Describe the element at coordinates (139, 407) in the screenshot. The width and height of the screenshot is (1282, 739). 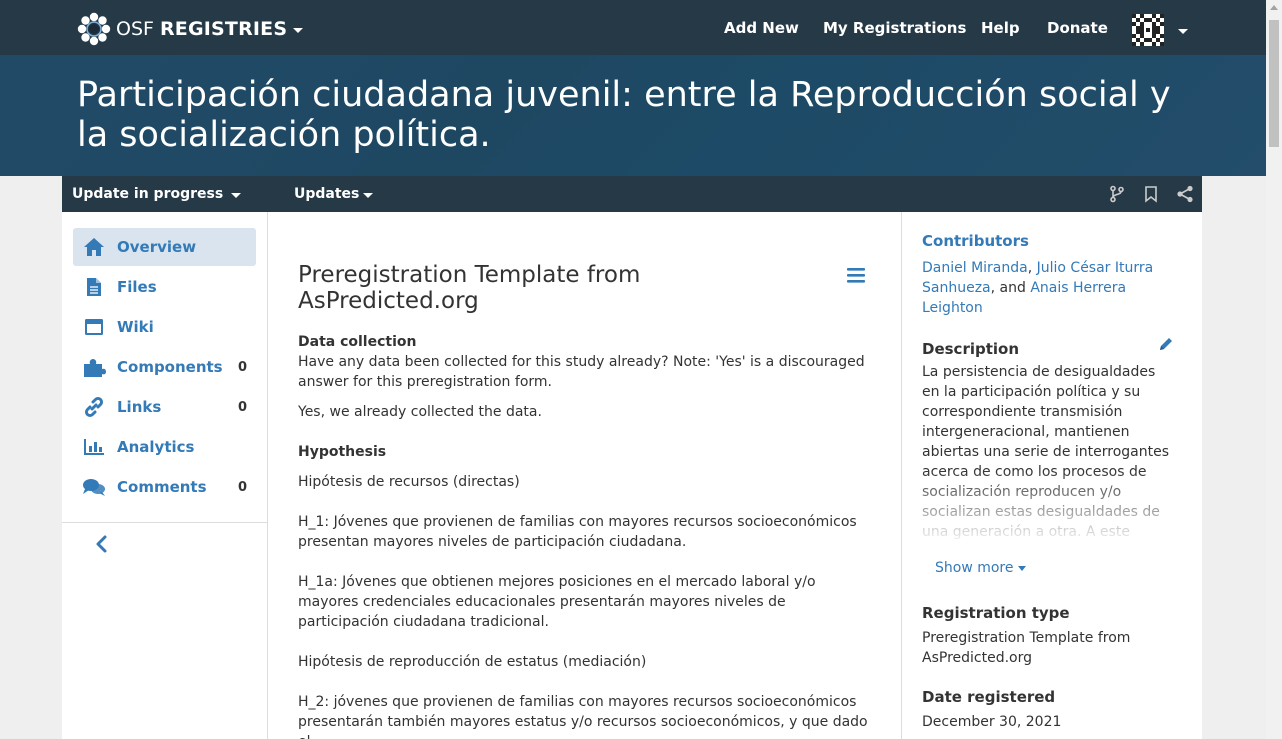
I see `left-nav-label: Links` at that location.